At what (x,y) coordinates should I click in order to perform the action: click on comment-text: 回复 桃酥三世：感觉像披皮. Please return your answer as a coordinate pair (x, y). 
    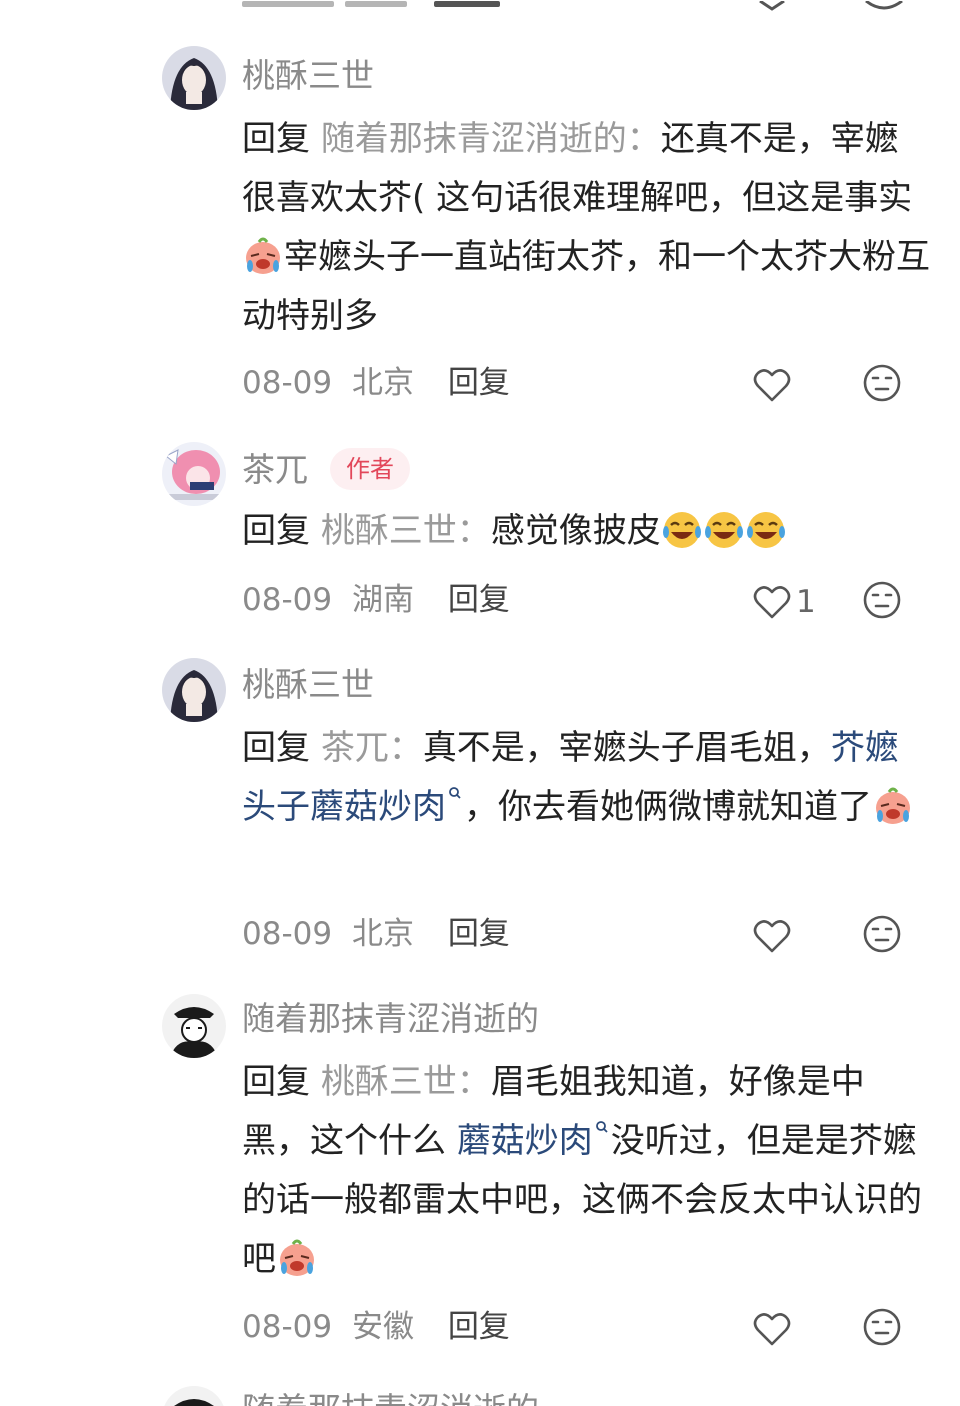
    Looking at the image, I should click on (587, 531).